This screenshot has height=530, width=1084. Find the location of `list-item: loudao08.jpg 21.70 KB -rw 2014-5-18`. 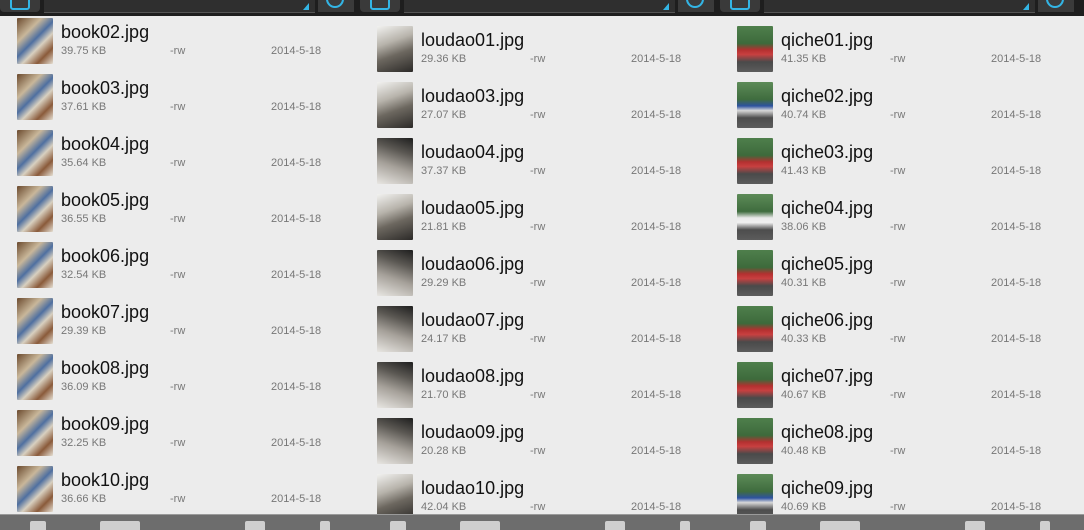

list-item: loudao08.jpg 21.70 KB -rw 2014-5-18 is located at coordinates (540, 388).